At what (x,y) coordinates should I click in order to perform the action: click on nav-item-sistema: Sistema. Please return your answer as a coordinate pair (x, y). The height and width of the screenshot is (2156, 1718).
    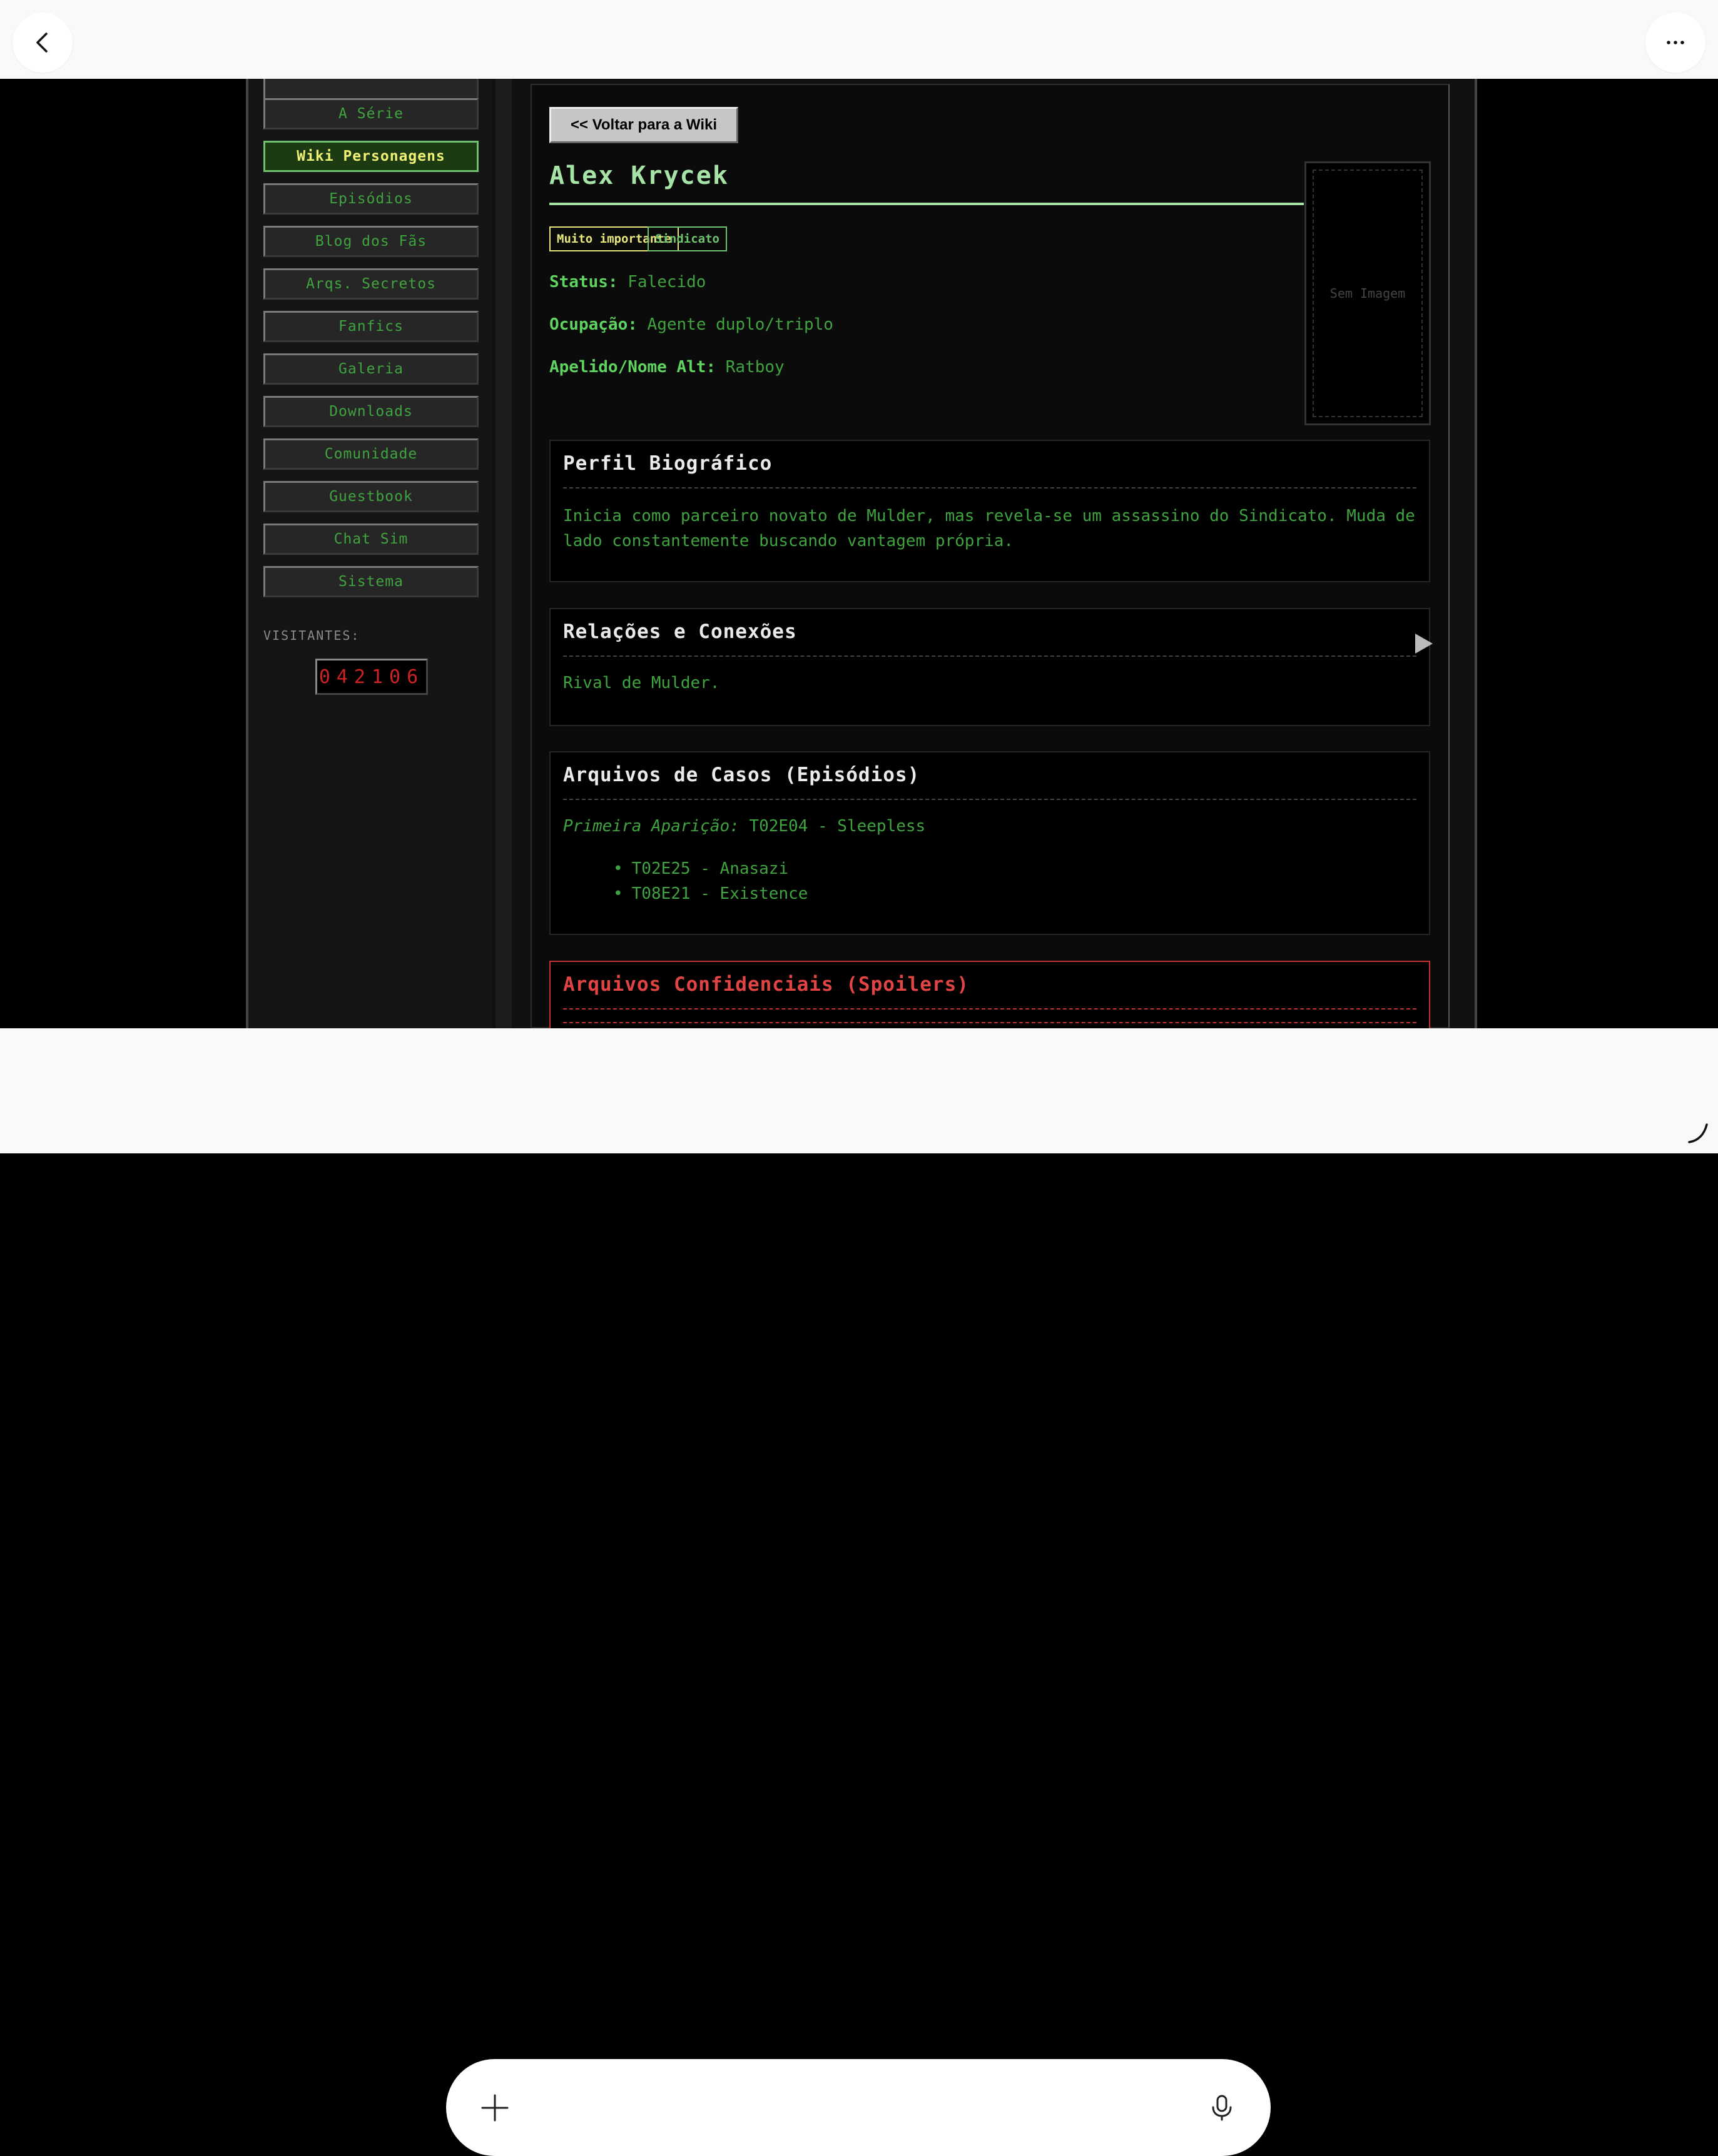
    Looking at the image, I should click on (371, 581).